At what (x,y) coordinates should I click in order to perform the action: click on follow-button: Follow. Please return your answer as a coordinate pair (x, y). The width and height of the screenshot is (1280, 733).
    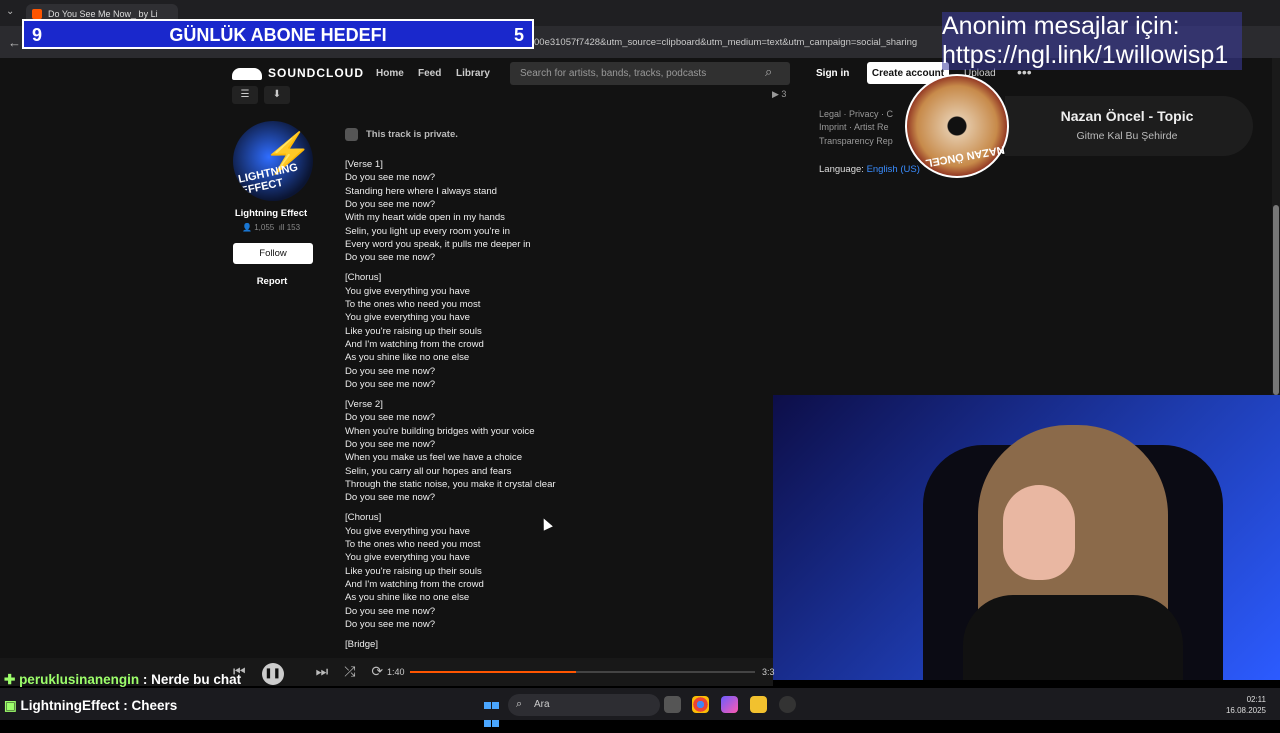
    Looking at the image, I should click on (273, 253).